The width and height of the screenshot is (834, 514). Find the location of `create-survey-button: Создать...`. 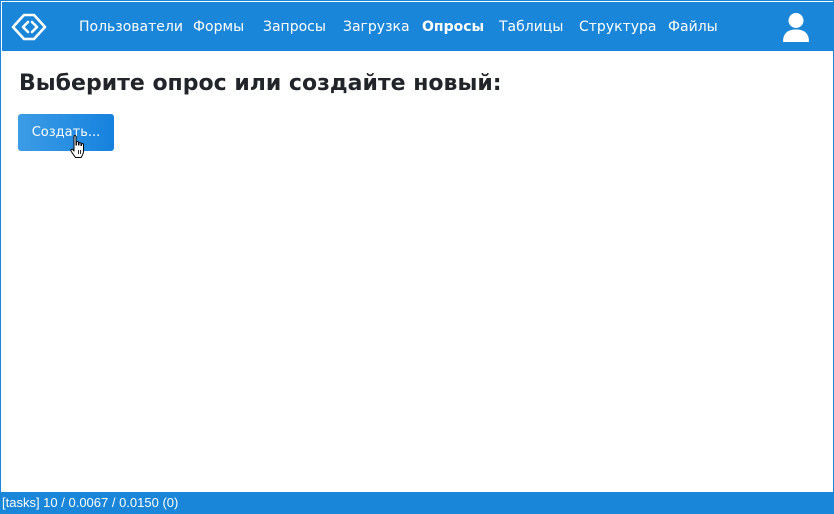

create-survey-button: Создать... is located at coordinates (66, 132).